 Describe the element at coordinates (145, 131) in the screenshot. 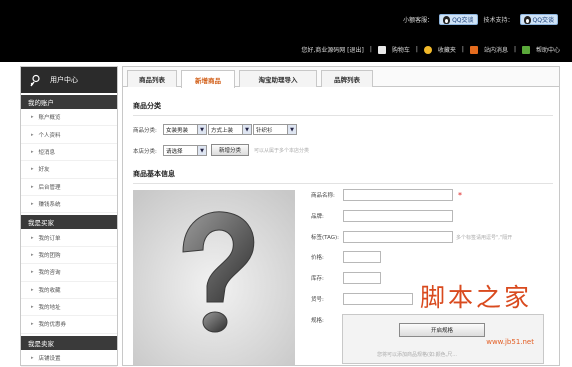

I see `category-label: 商品分类:` at that location.